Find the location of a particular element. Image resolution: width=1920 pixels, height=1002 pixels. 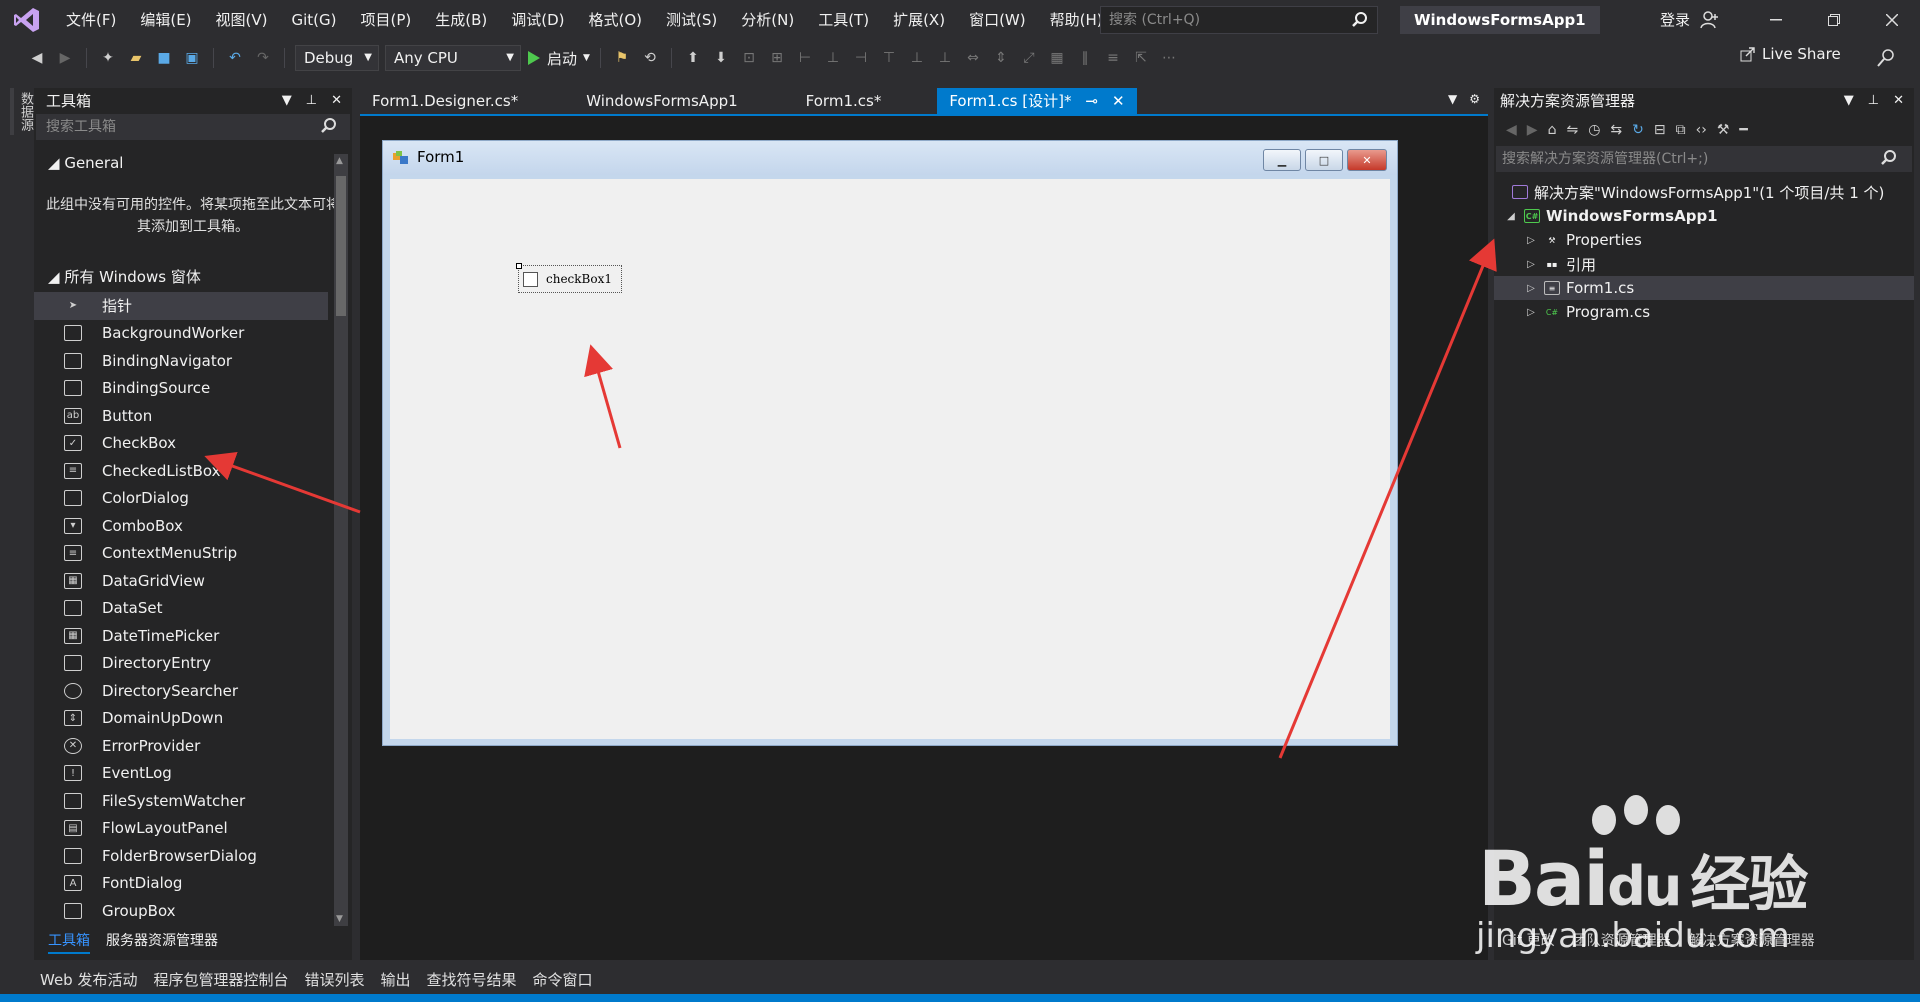

platform-select: Any CPU ▼ is located at coordinates (453, 58).